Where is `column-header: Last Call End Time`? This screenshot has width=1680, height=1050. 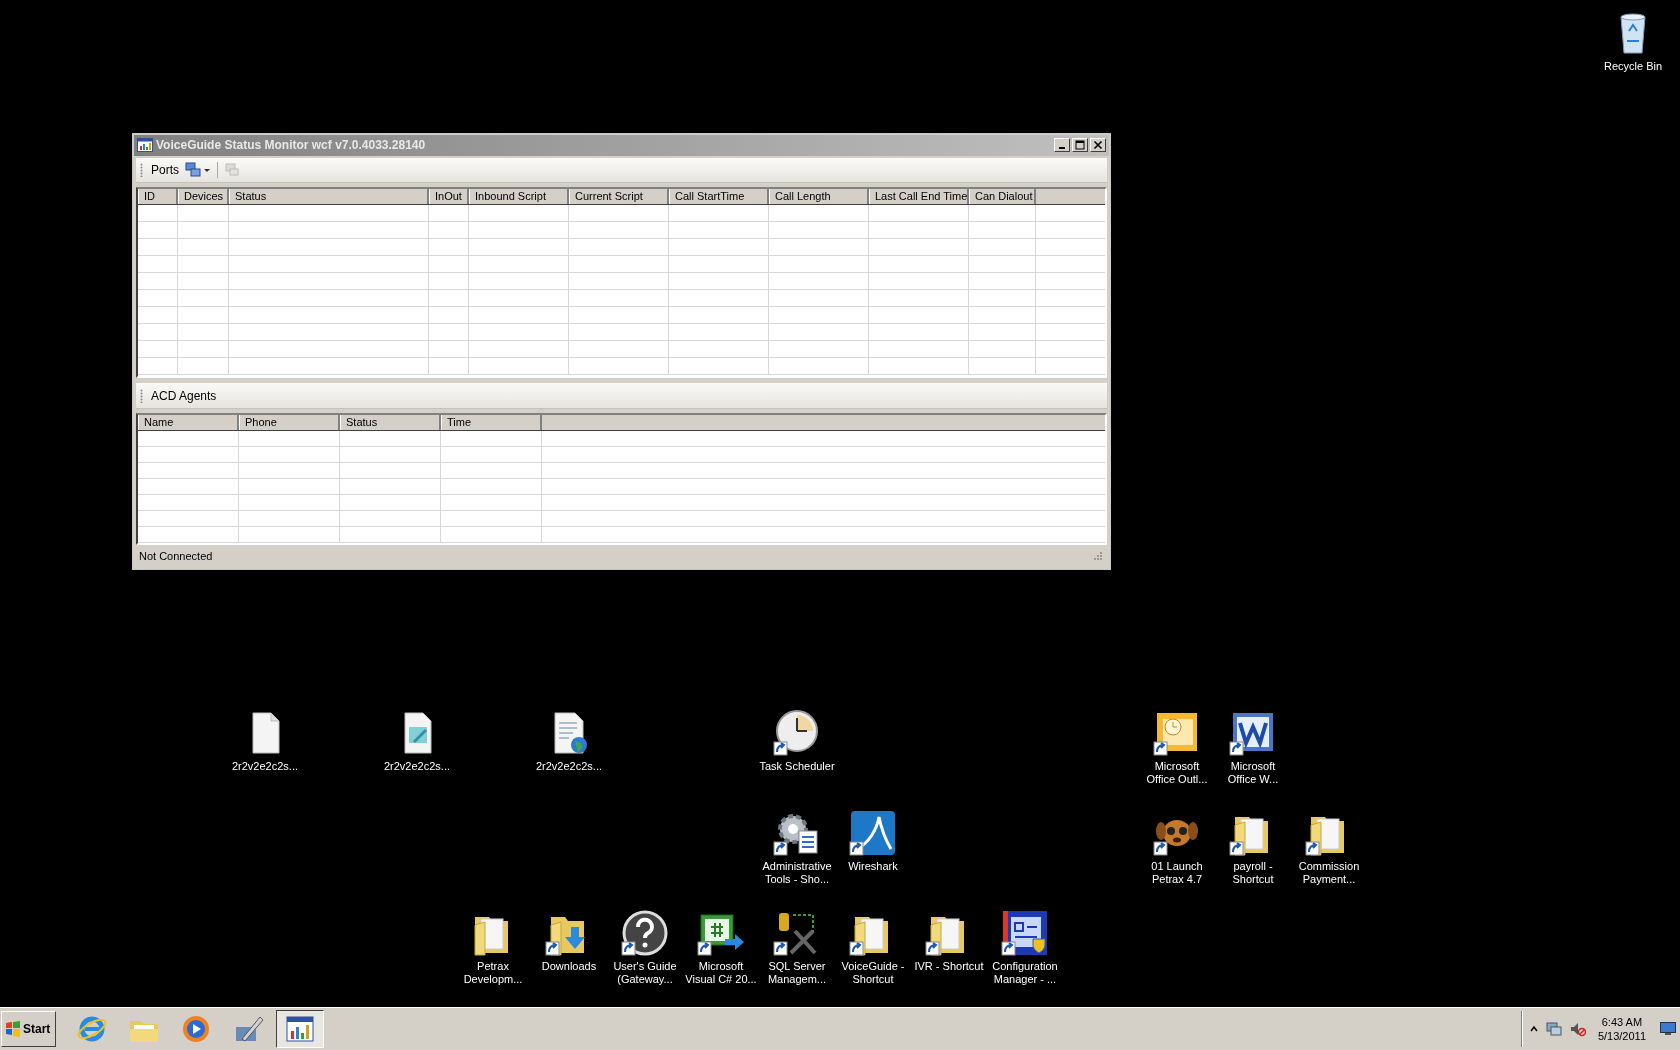 column-header: Last Call End Time is located at coordinates (919, 196).